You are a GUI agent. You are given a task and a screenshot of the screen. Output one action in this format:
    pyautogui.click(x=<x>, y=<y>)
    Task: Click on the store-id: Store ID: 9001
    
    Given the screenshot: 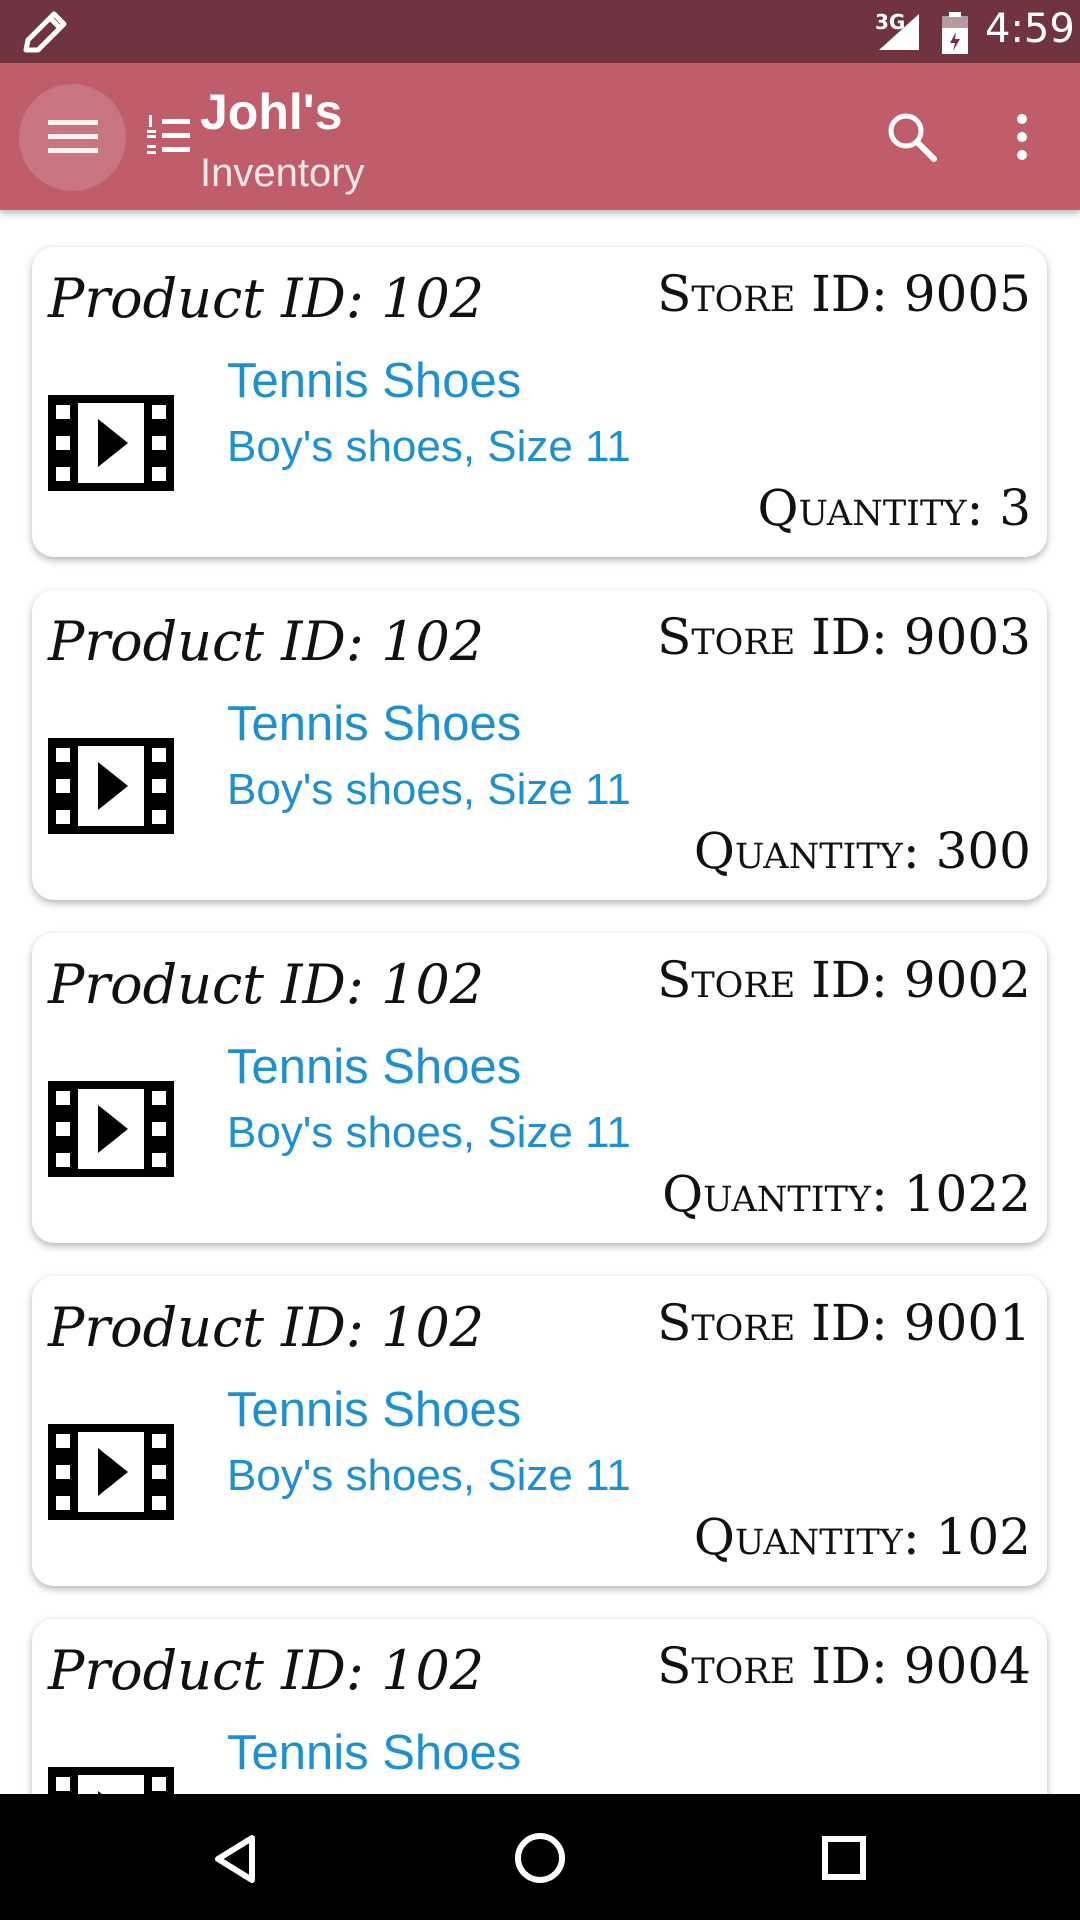 What is the action you would take?
    pyautogui.click(x=844, y=1323)
    